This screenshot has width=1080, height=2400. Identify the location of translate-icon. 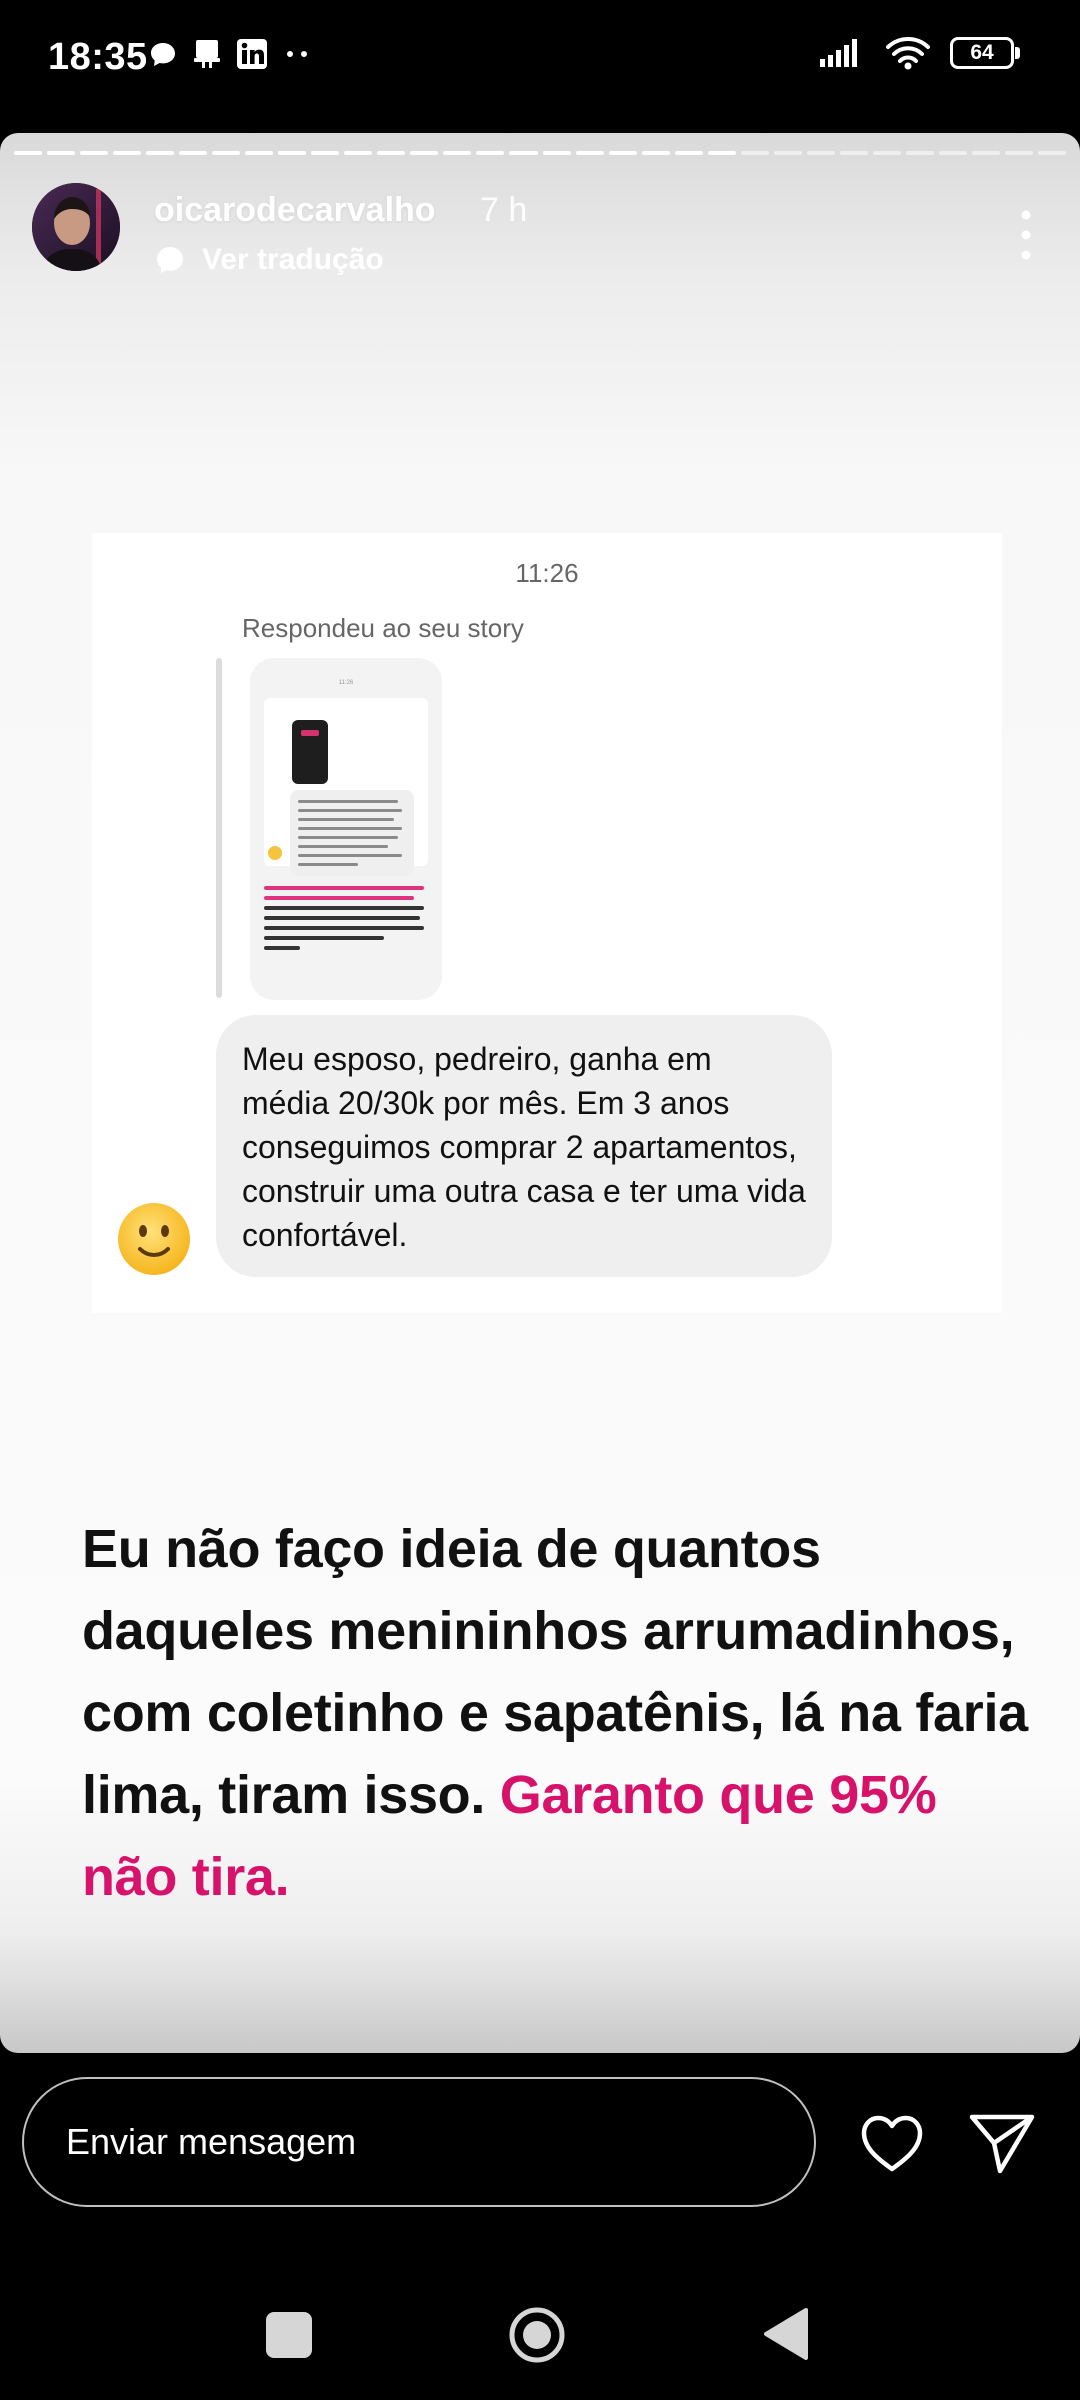
(170, 260).